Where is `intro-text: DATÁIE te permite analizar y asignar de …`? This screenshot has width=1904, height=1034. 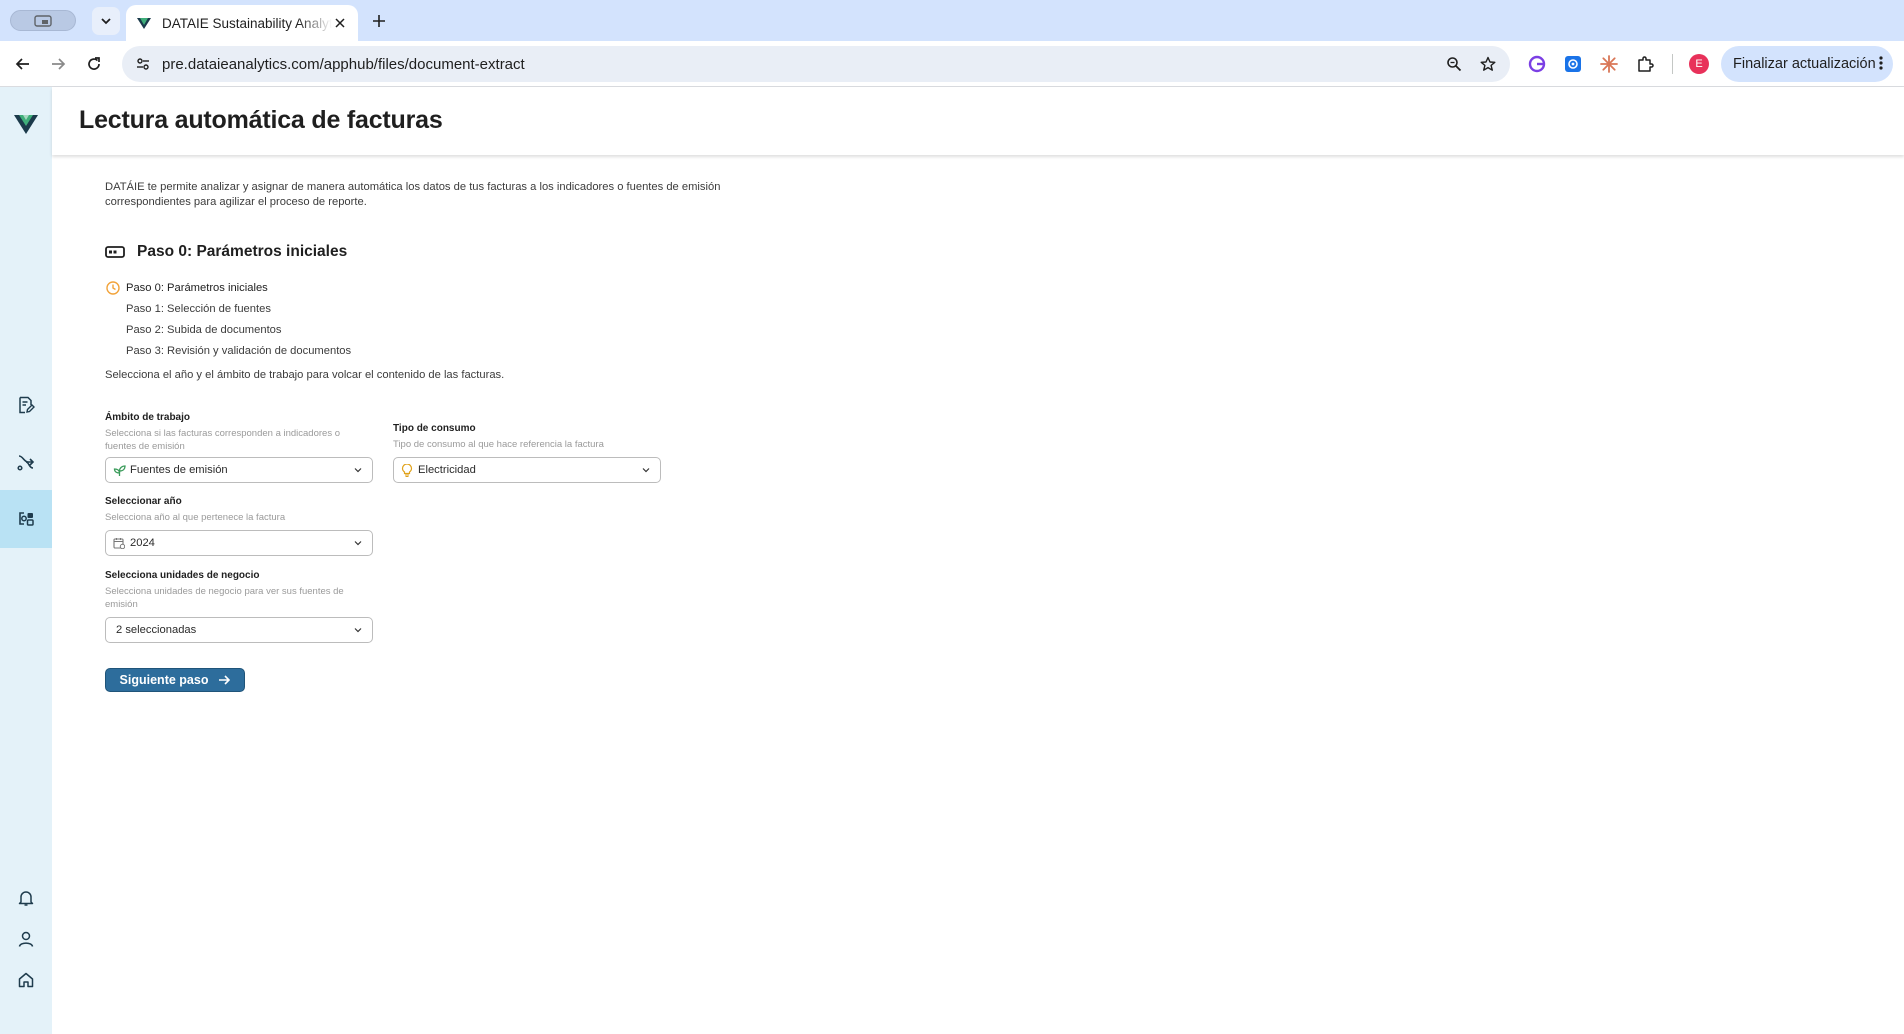 intro-text: DATÁIE te permite analizar y asignar de … is located at coordinates (413, 194).